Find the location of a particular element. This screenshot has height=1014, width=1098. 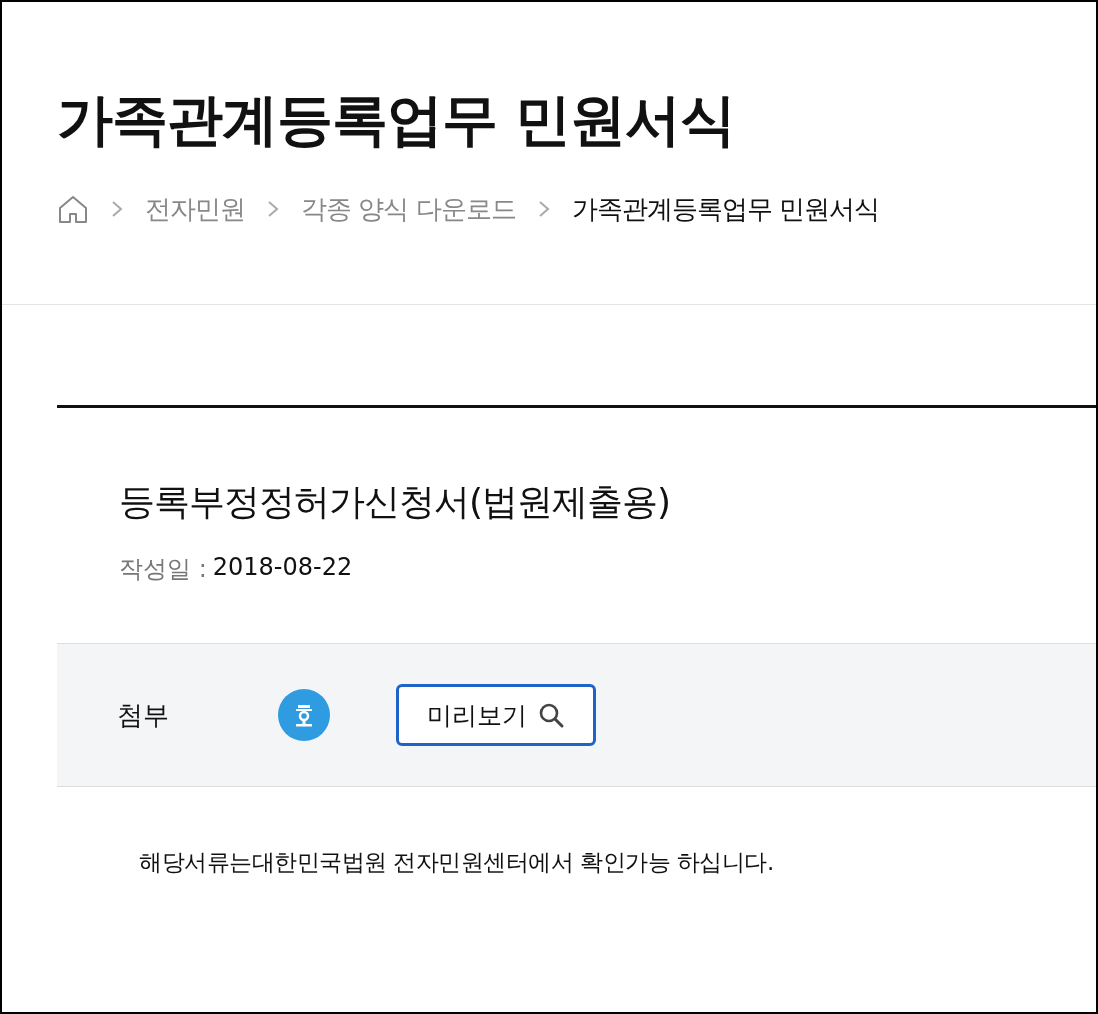

document-title: 등록부정정허가신청서(법원제출용) is located at coordinates (395, 502).